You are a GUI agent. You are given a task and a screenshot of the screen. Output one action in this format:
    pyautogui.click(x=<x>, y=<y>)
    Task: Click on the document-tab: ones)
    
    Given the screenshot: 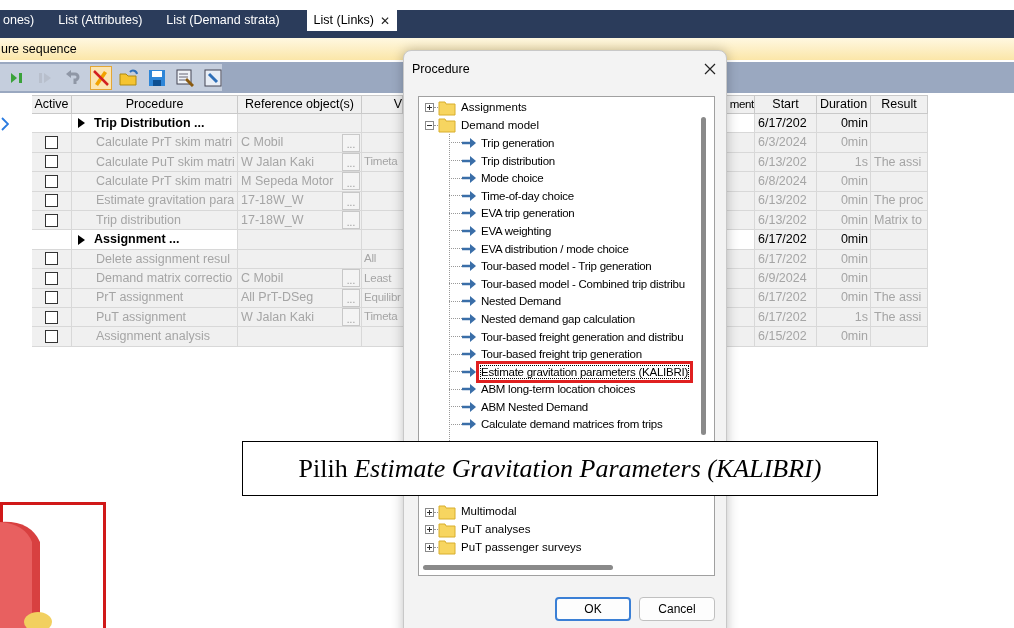 What is the action you would take?
    pyautogui.click(x=21, y=20)
    